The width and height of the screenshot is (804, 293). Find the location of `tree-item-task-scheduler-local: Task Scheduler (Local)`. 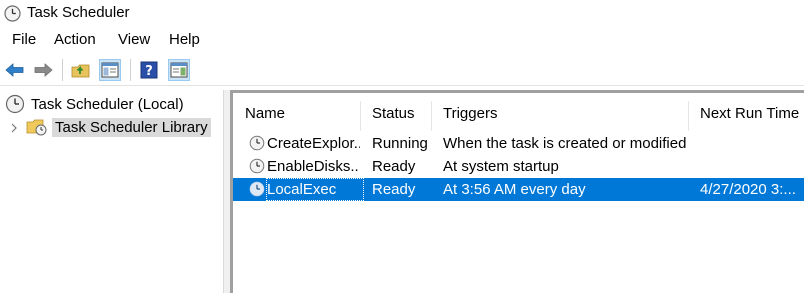

tree-item-task-scheduler-local: Task Scheduler (Local) is located at coordinates (94, 104).